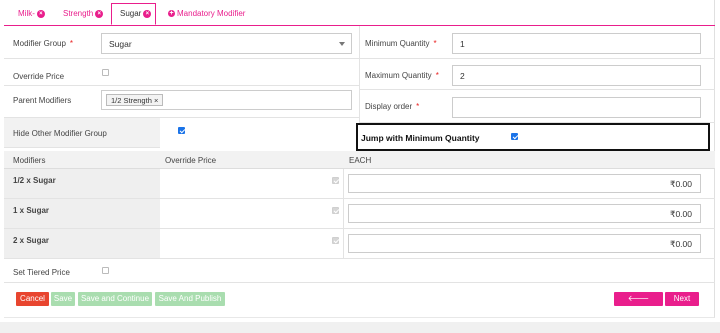 This screenshot has width=720, height=333. I want to click on hide-other-label: Hide Other Modifier Group, so click(60, 133).